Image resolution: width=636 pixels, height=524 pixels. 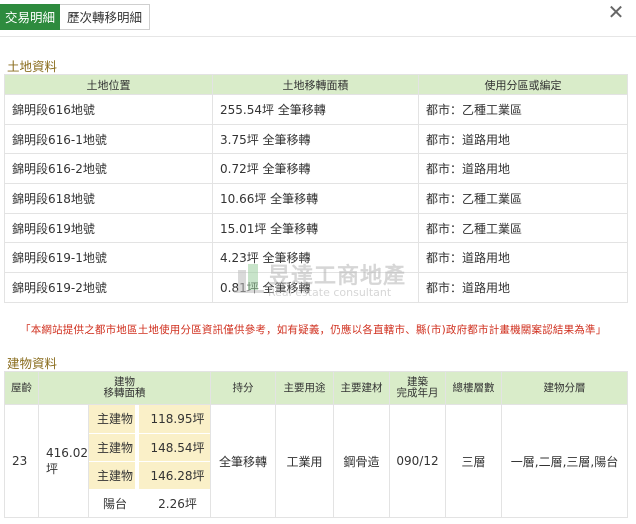 I want to click on sub-area-type: 陽台, so click(x=114, y=503).